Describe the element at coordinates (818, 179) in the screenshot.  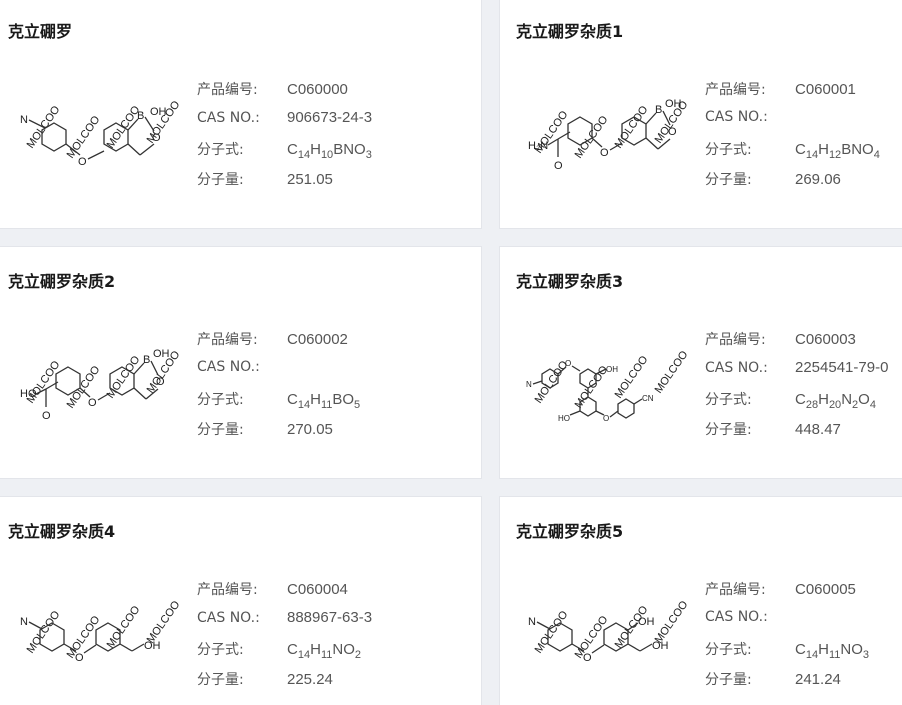
I see `mw-value: 269.06` at that location.